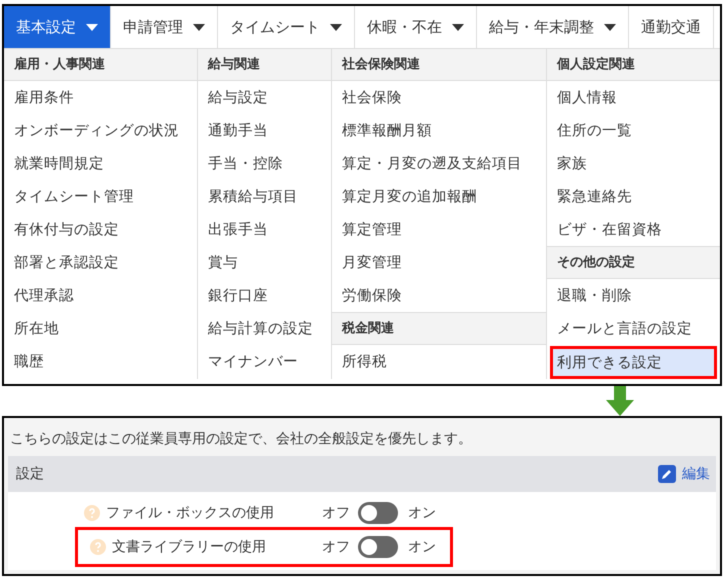 The image size is (728, 583). What do you see at coordinates (633, 262) in the screenshot?
I see `section-heading: その他の設定` at bounding box center [633, 262].